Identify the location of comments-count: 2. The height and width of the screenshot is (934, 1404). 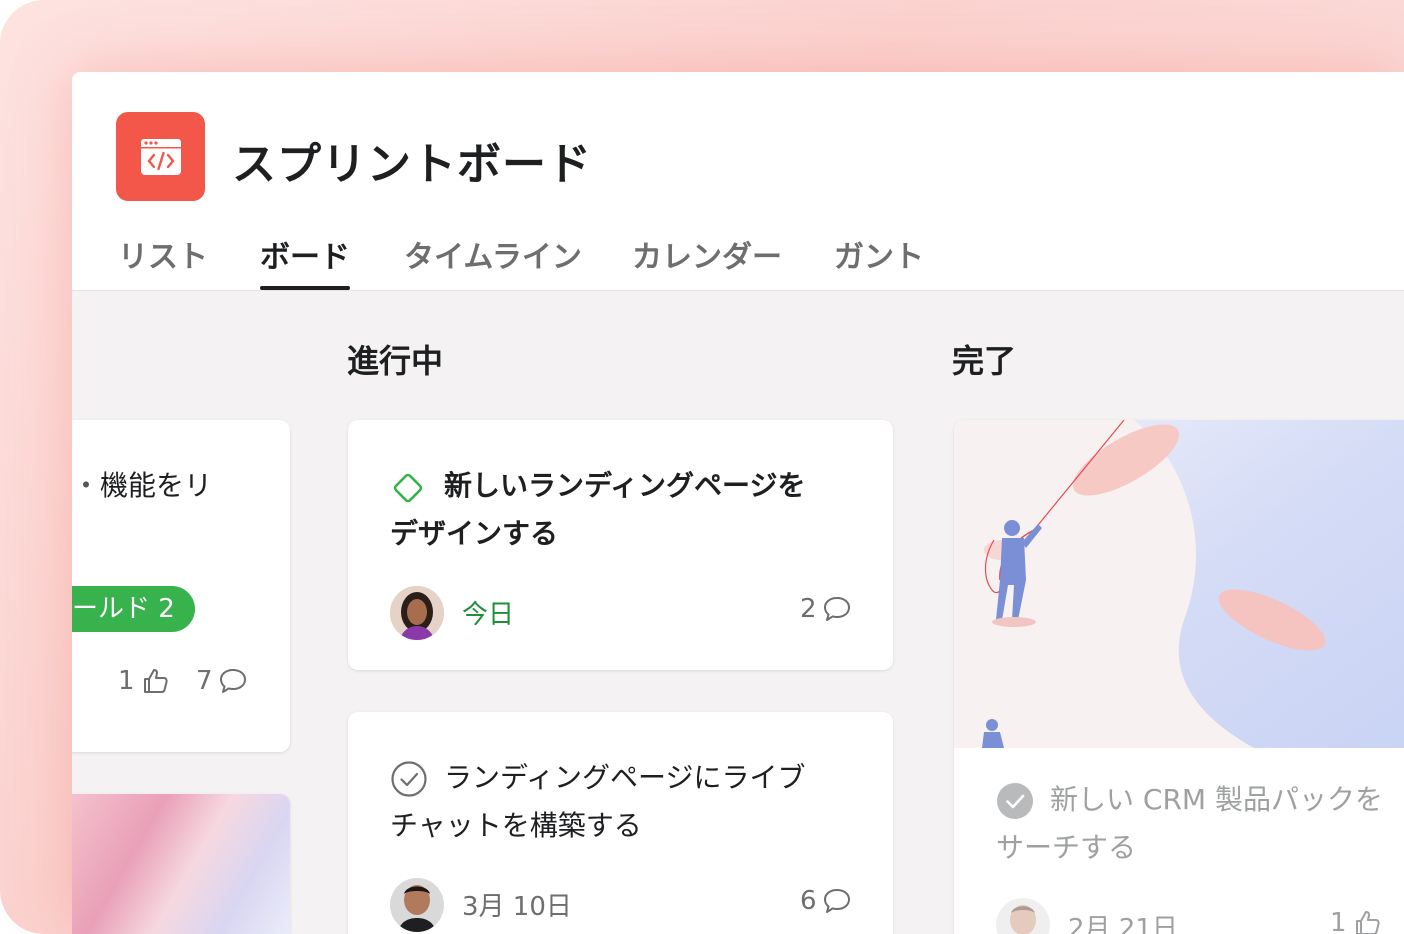
(825, 609).